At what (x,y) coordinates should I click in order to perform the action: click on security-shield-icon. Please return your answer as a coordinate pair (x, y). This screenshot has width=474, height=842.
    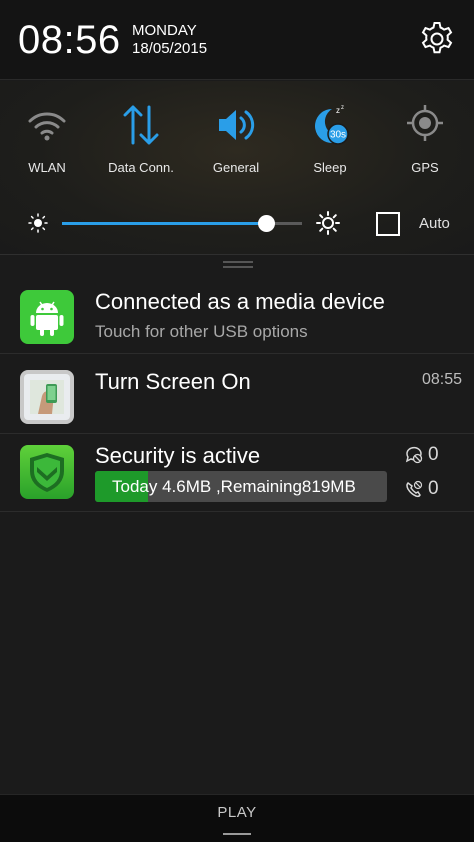
    Looking at the image, I should click on (47, 472).